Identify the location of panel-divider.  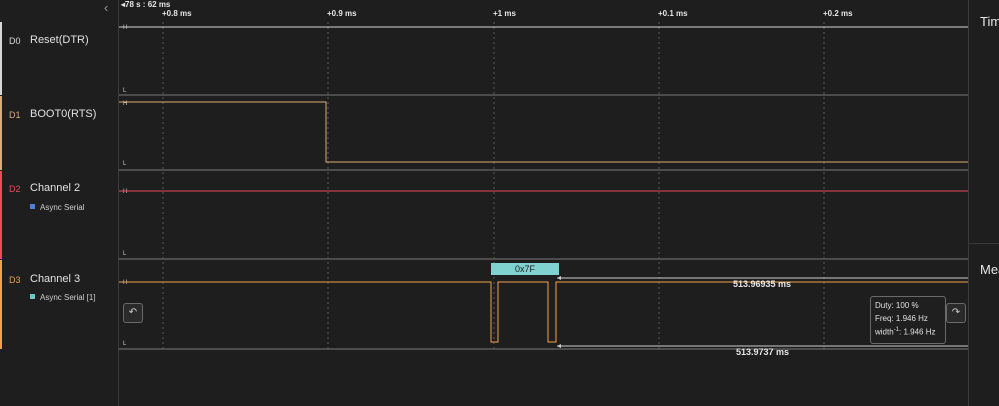
(984, 243).